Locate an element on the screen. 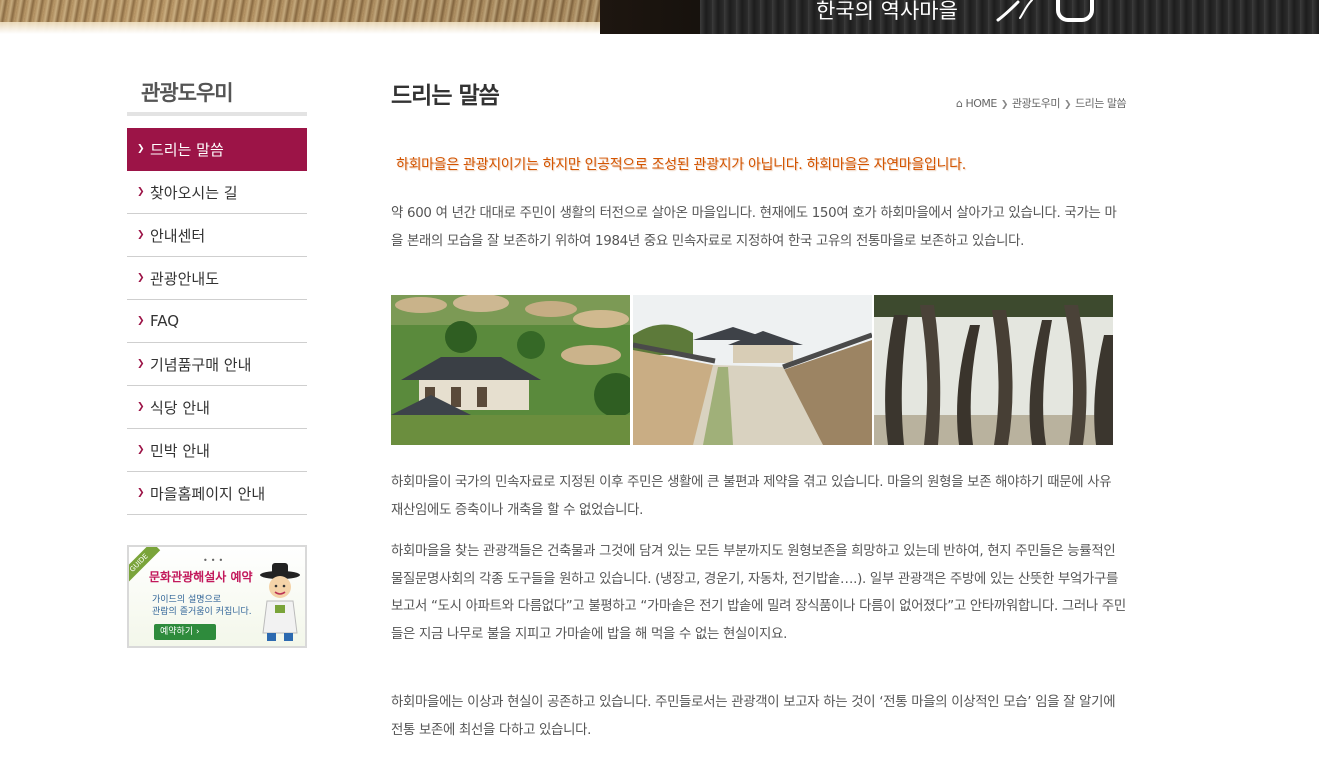  guide-character-icon is located at coordinates (280, 602).